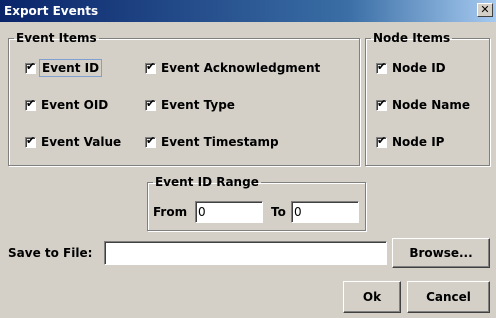 Image resolution: width=496 pixels, height=318 pixels. Describe the element at coordinates (419, 68) in the screenshot. I see `checkbox-label: Node ID` at that location.